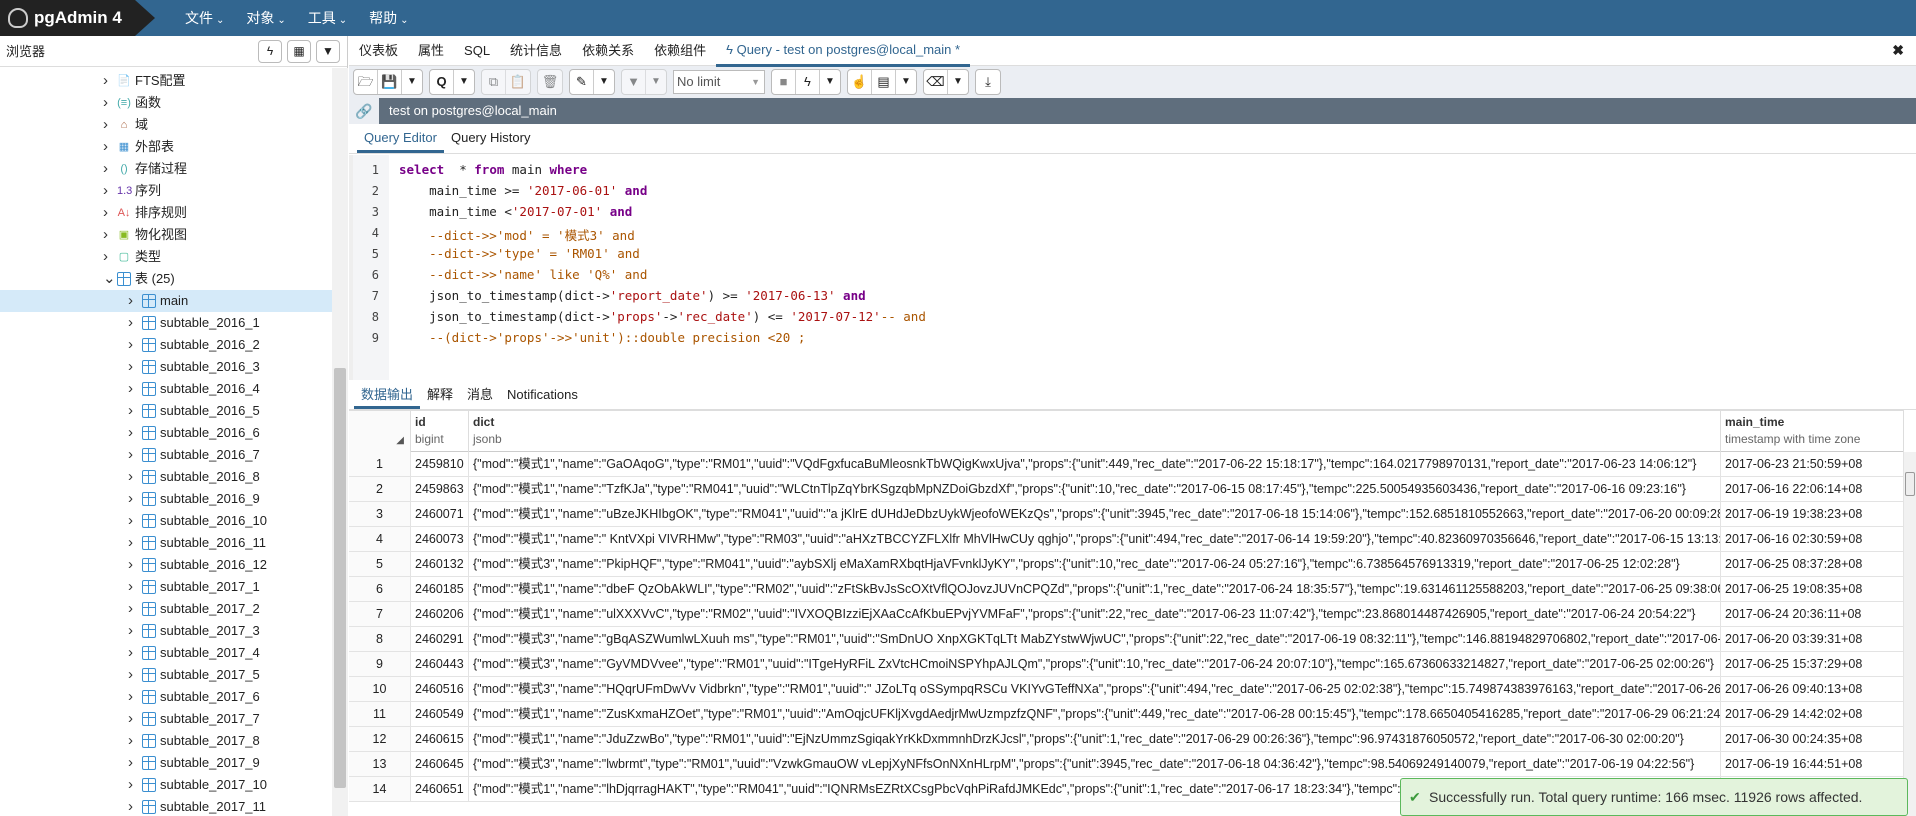 This screenshot has height=816, width=1916. I want to click on cell-main-time: 2017-06-25 19:08:35+08, so click(1812, 589).